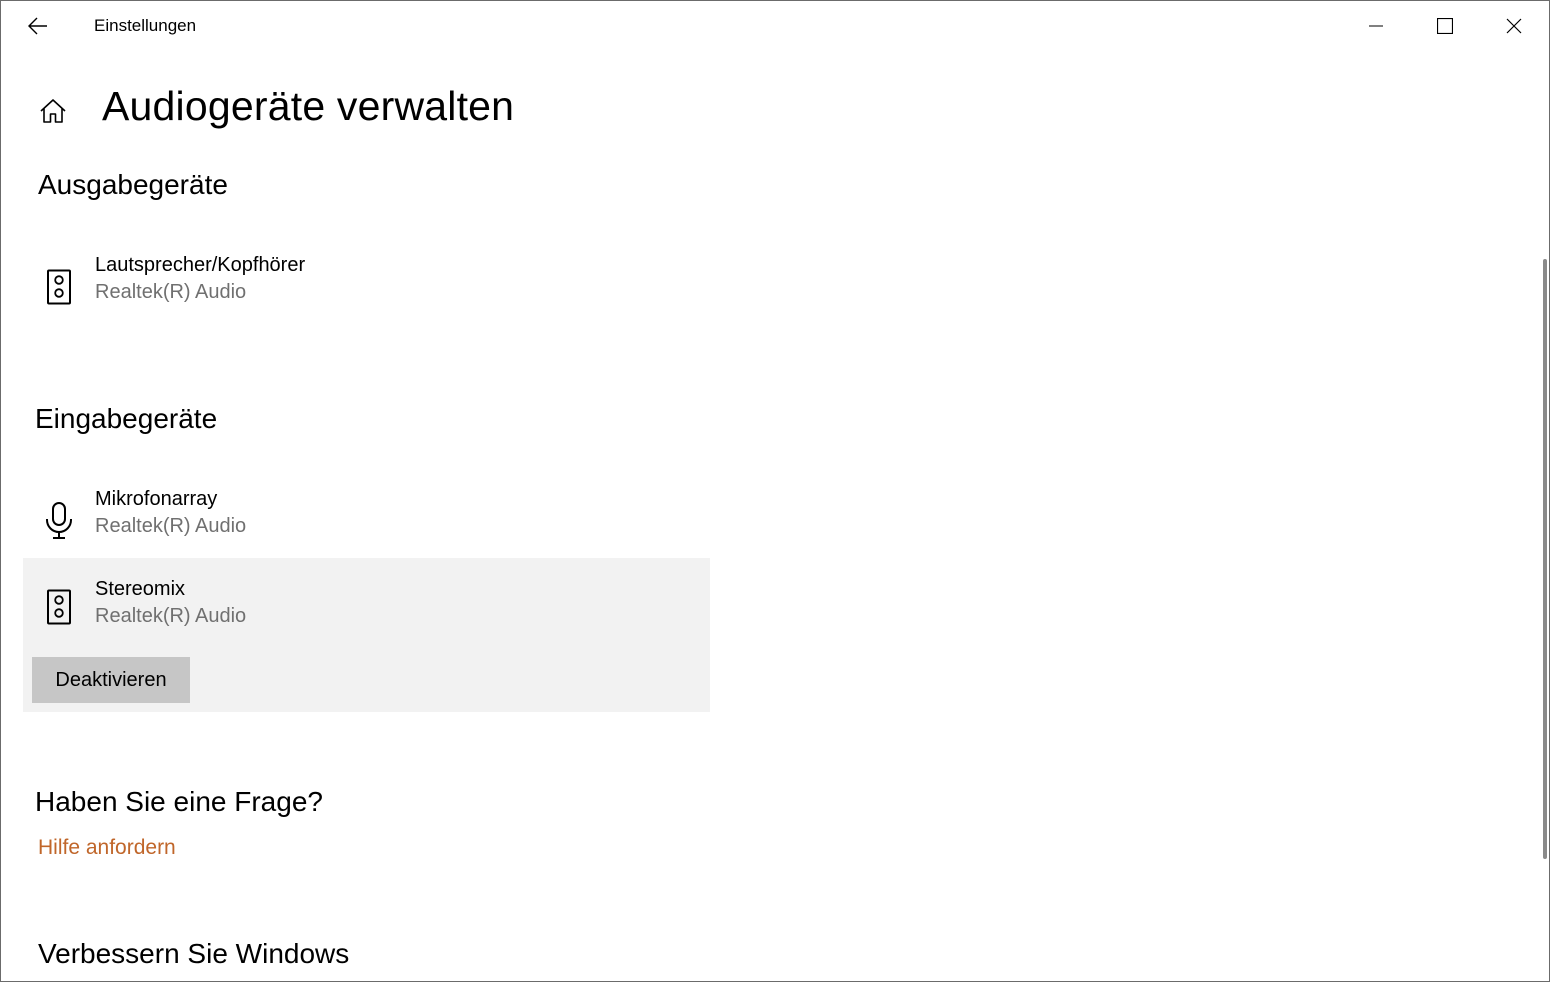 This screenshot has height=982, width=1550. I want to click on back-button, so click(38, 26).